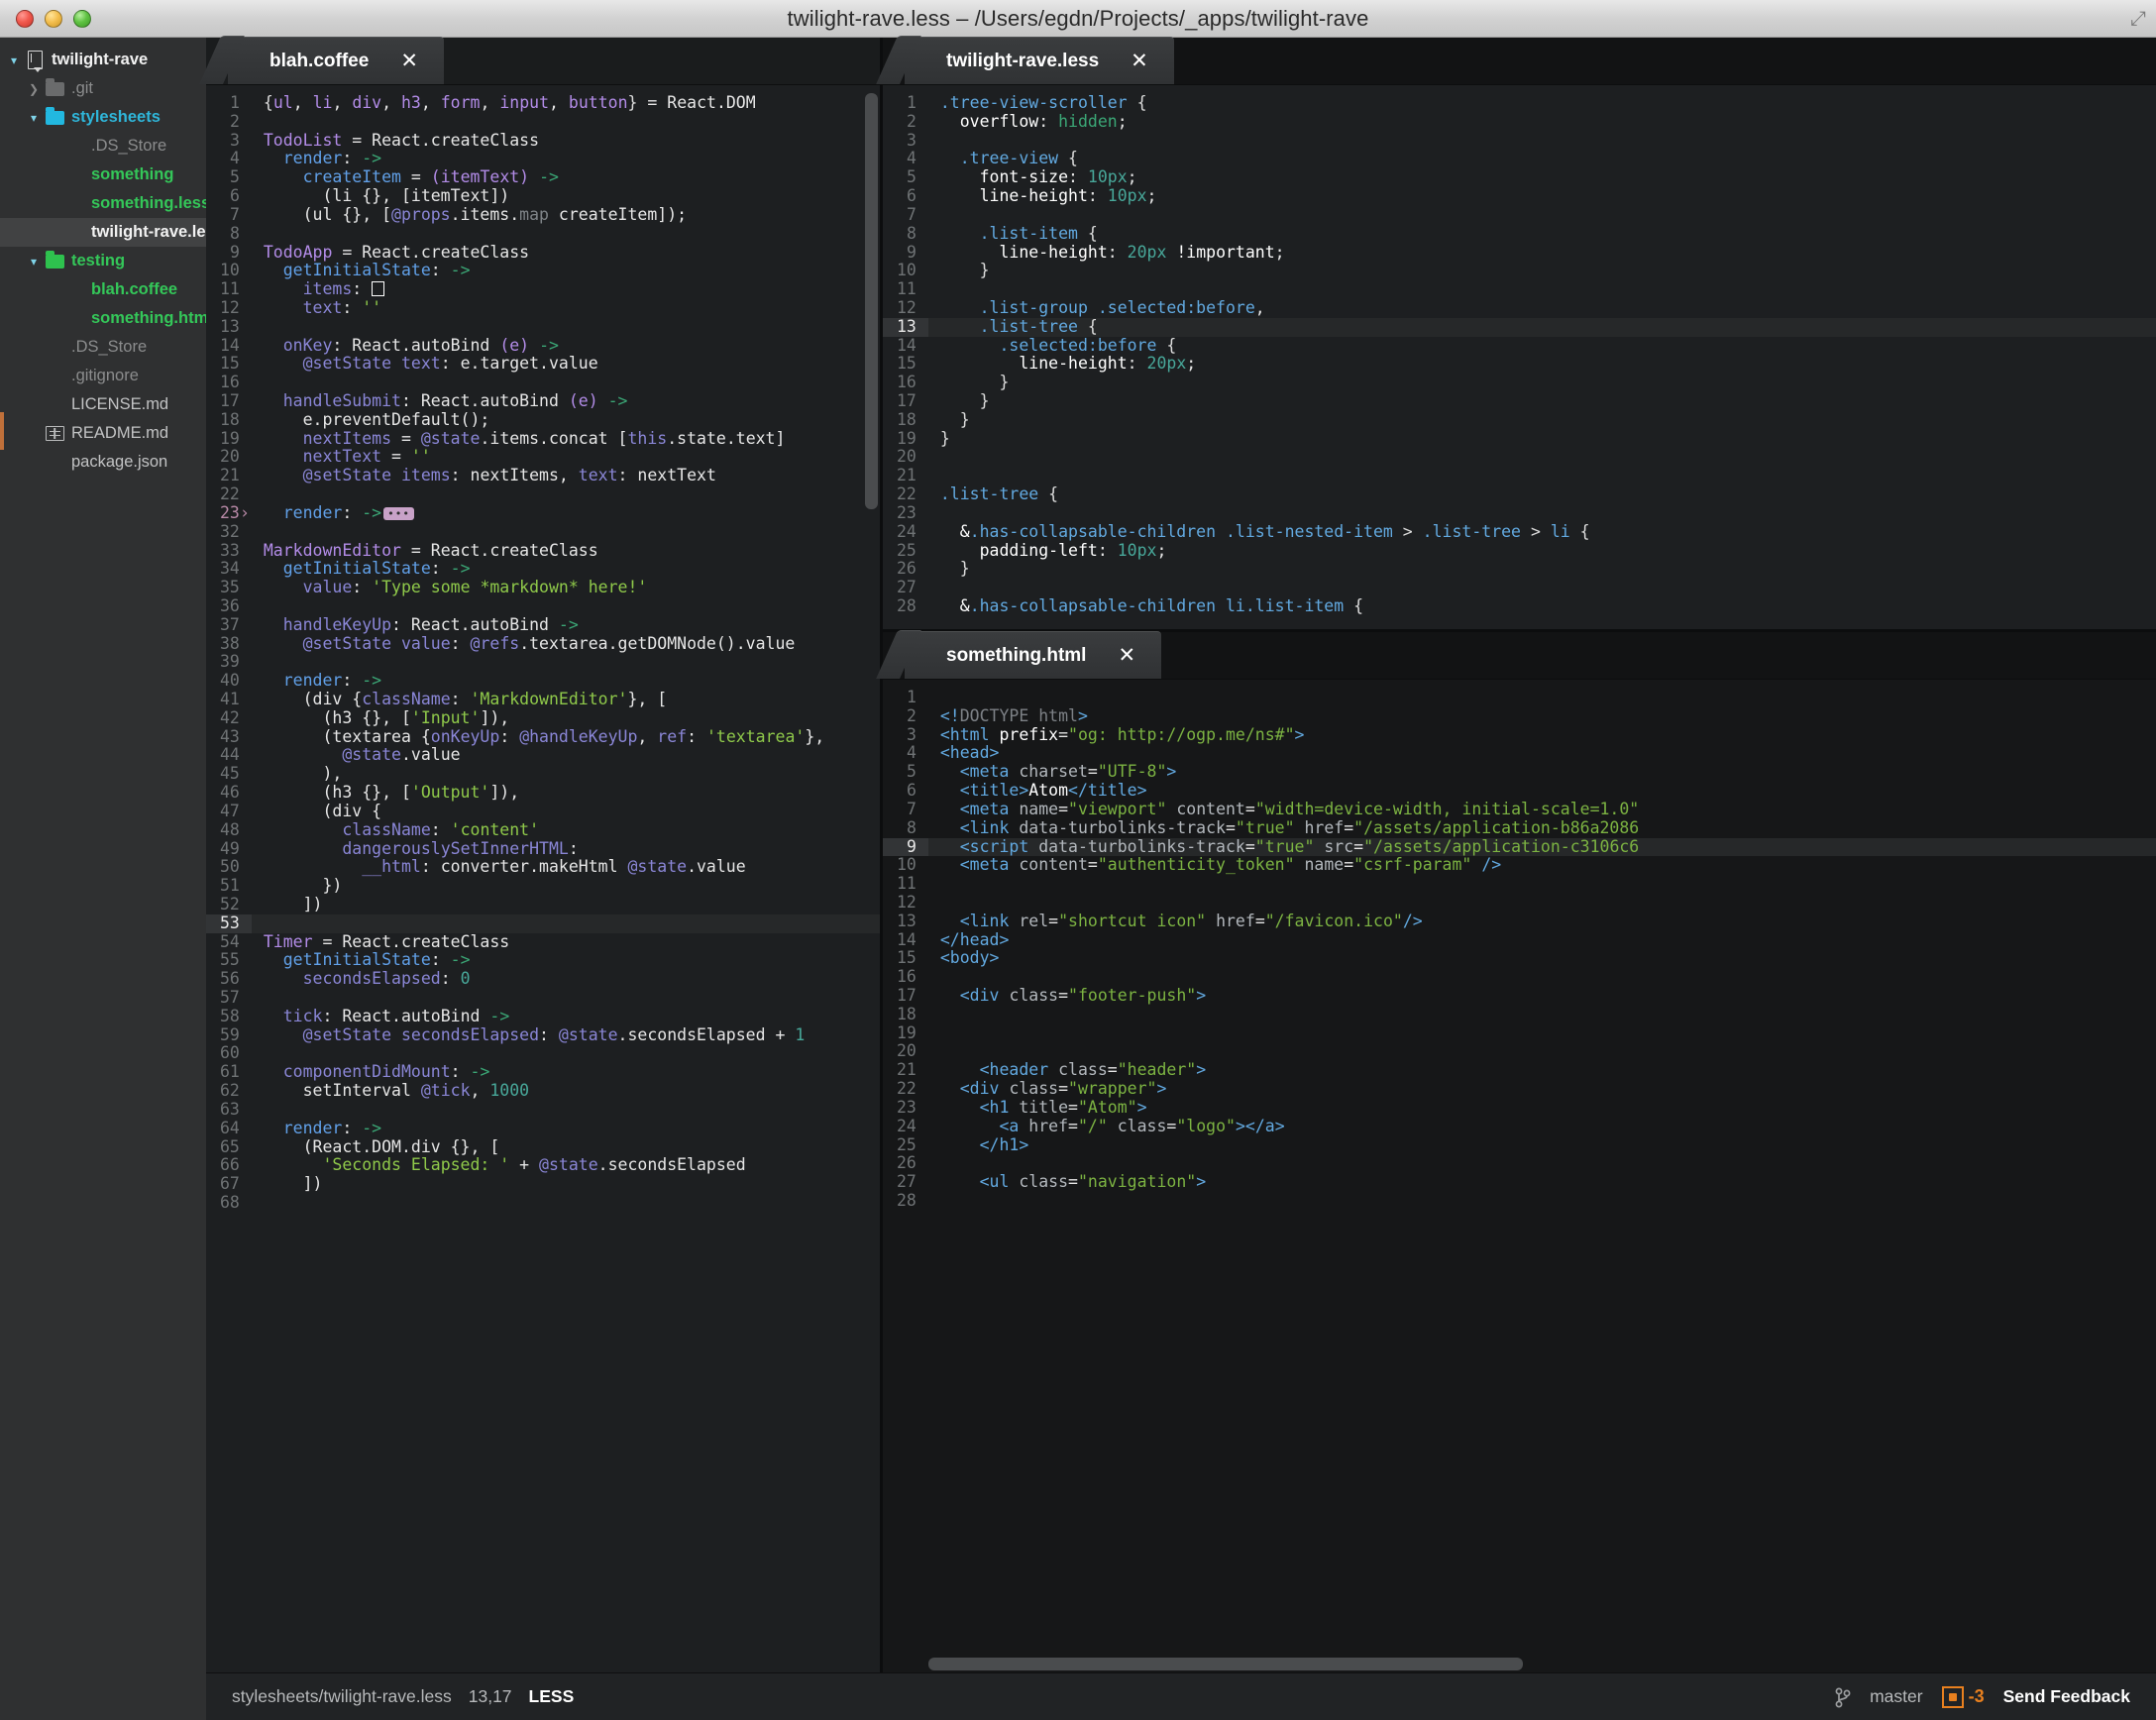 This screenshot has height=1720, width=2156. What do you see at coordinates (229, 811) in the screenshot?
I see `line-number: 47` at bounding box center [229, 811].